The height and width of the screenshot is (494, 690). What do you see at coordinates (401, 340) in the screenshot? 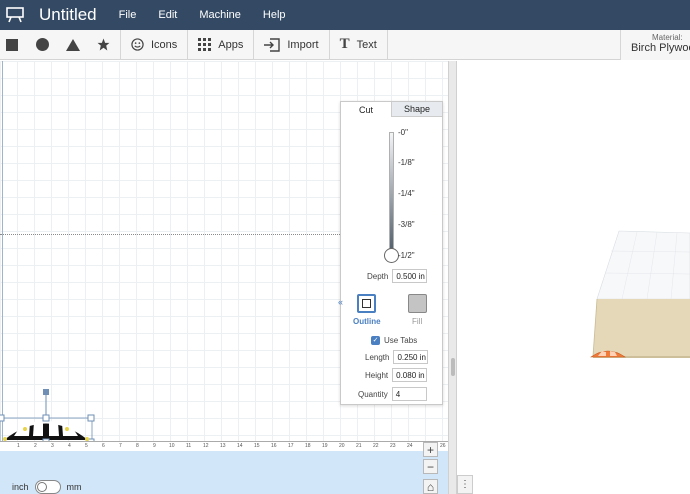
I see `use-tabs-label: Use Tabs` at bounding box center [401, 340].